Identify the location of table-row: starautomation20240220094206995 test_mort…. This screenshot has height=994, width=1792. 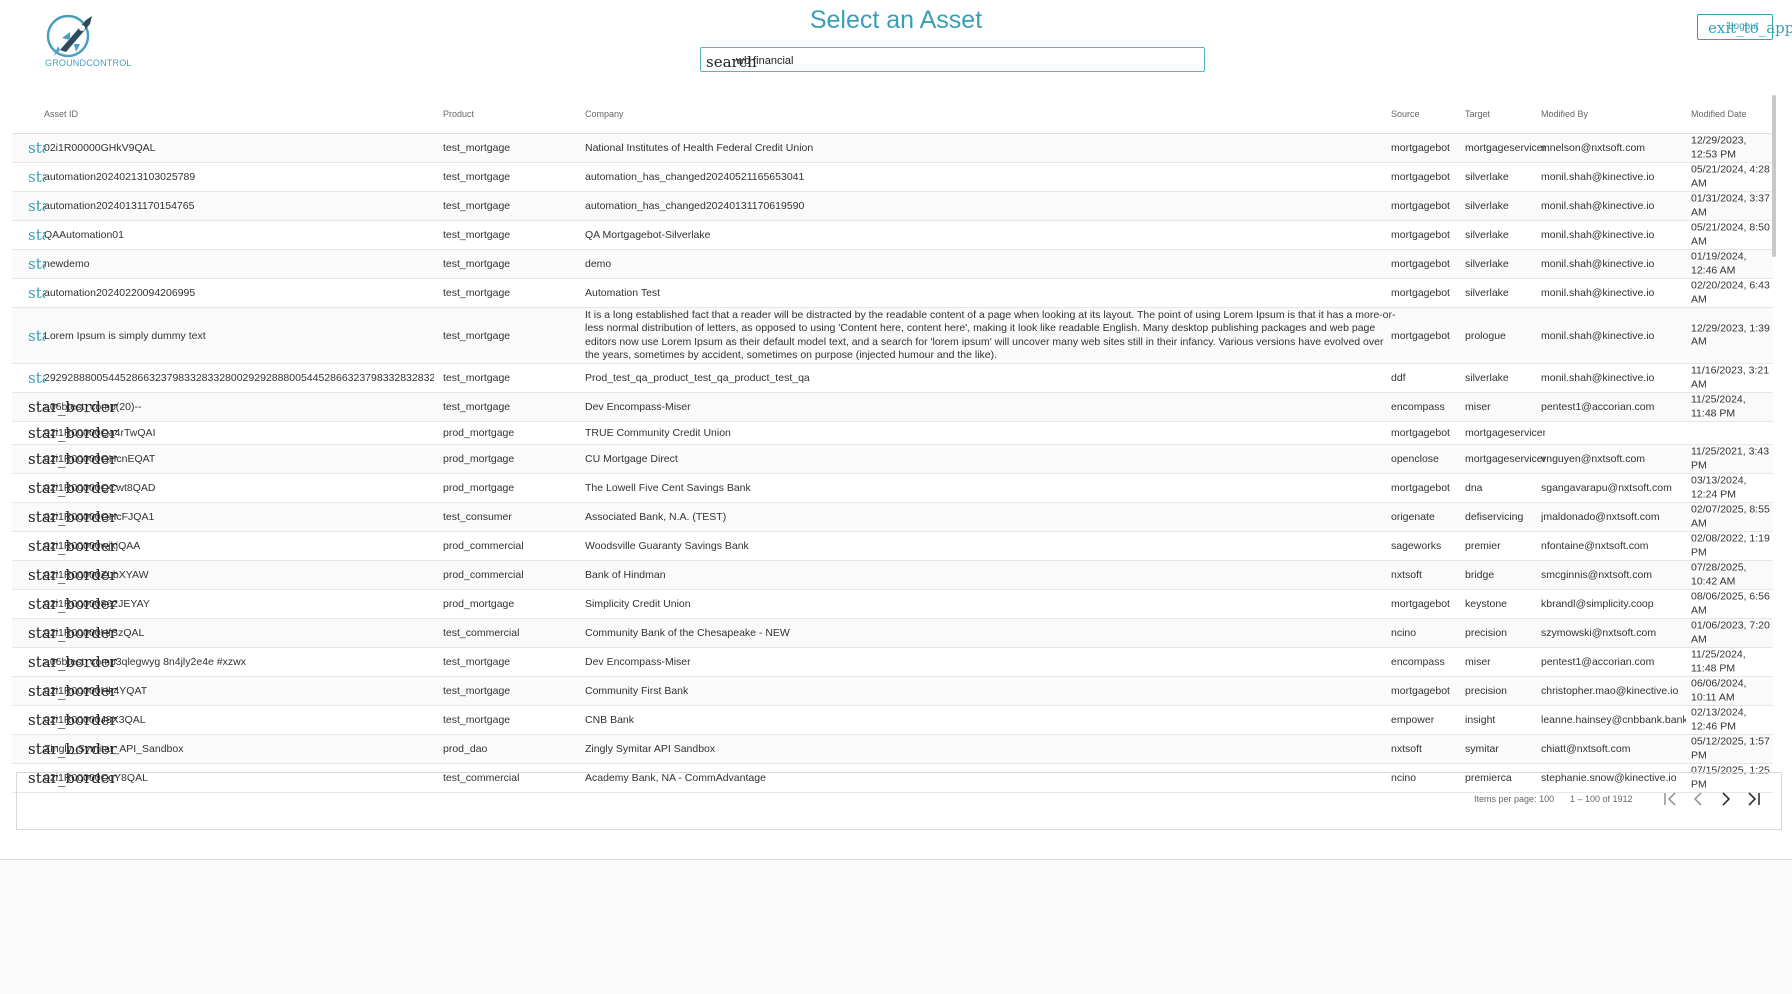
(892, 293).